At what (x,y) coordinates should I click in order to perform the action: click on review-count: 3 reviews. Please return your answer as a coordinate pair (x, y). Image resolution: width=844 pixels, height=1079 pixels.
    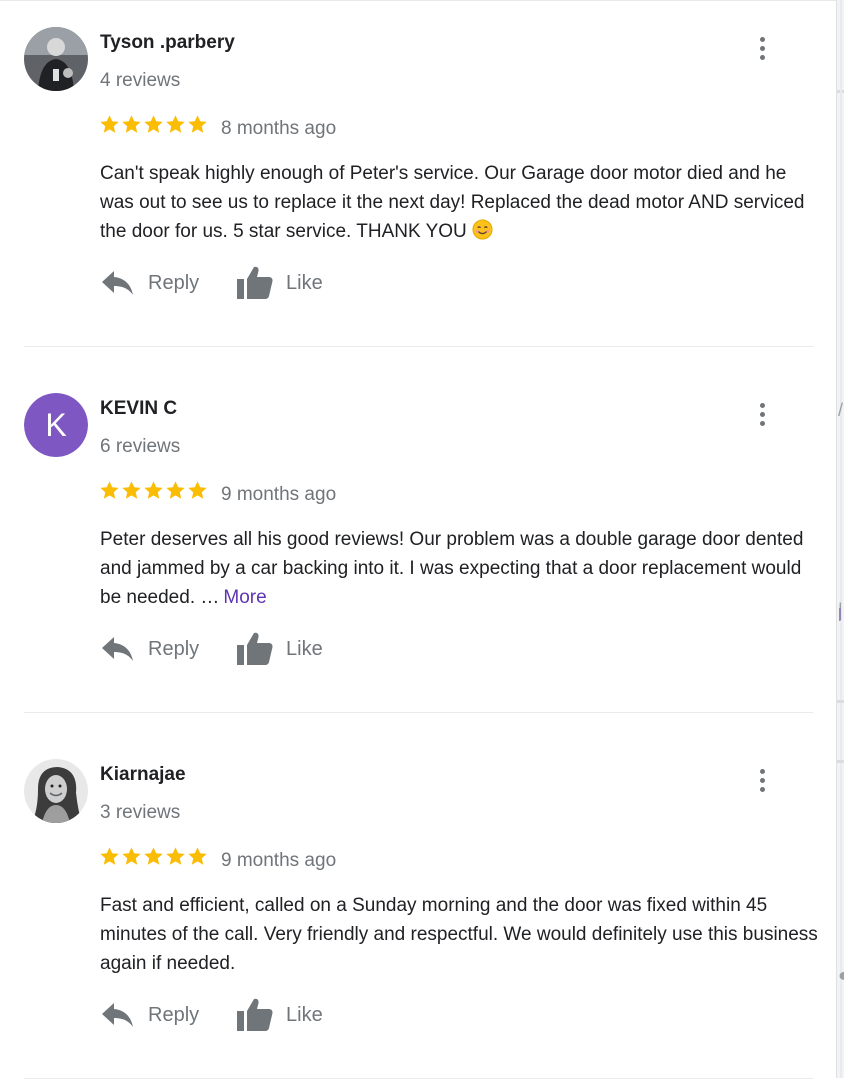
    Looking at the image, I should click on (140, 813).